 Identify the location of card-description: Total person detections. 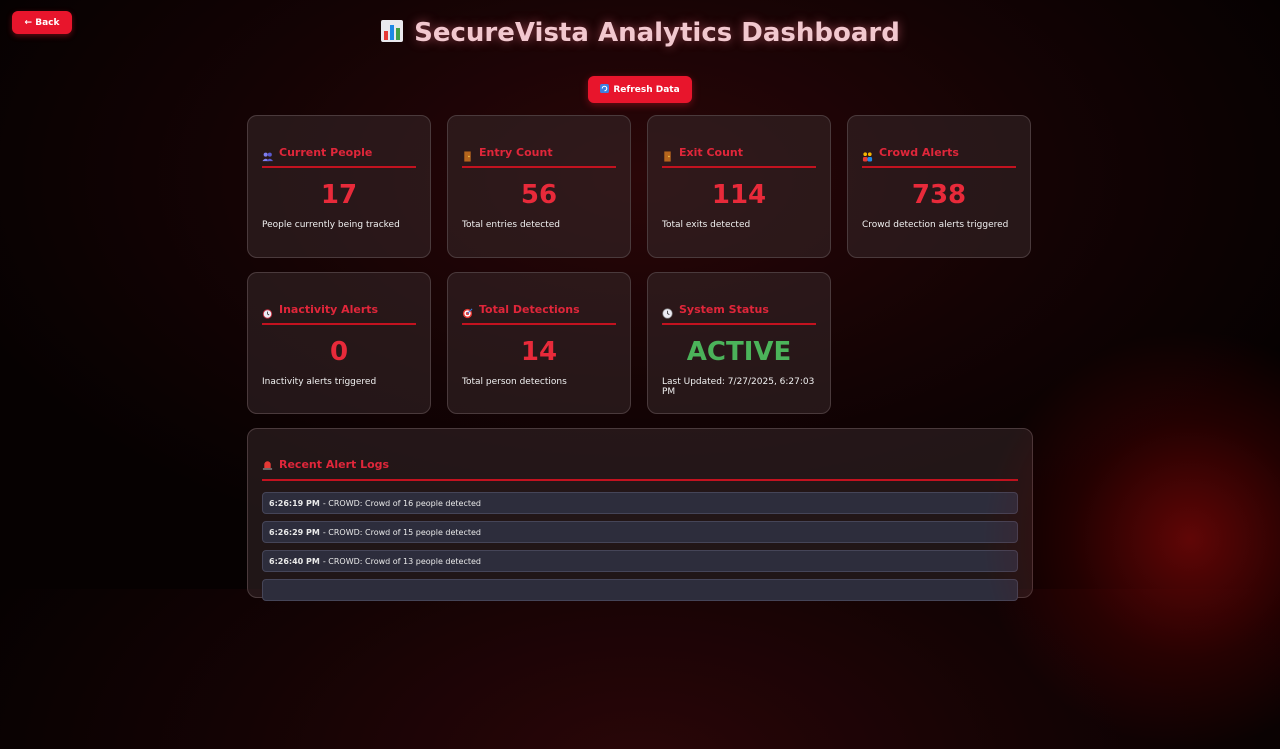
(514, 382).